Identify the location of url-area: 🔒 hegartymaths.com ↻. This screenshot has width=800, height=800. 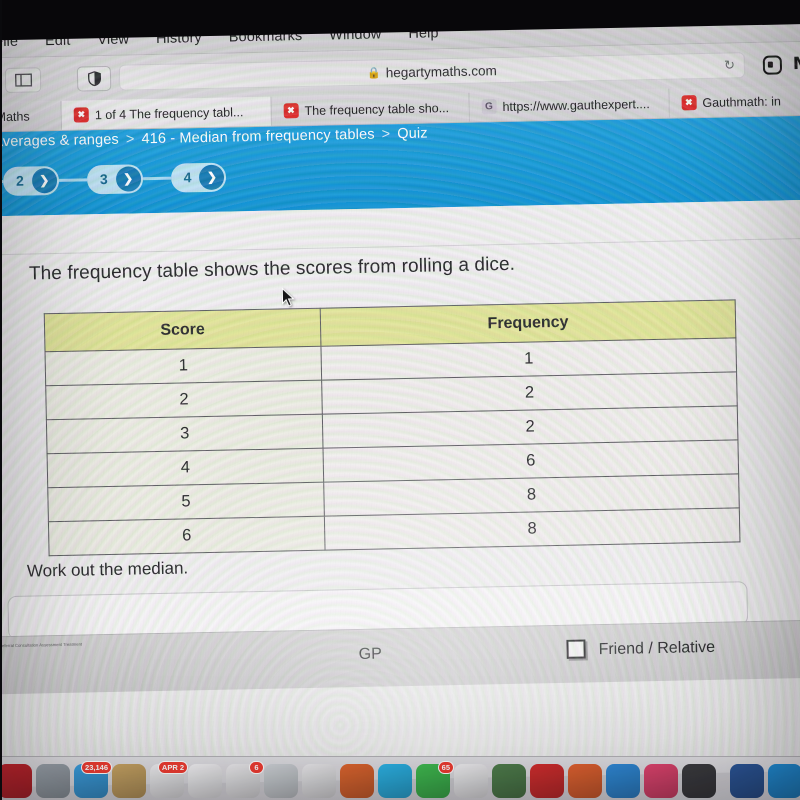
(411, 72).